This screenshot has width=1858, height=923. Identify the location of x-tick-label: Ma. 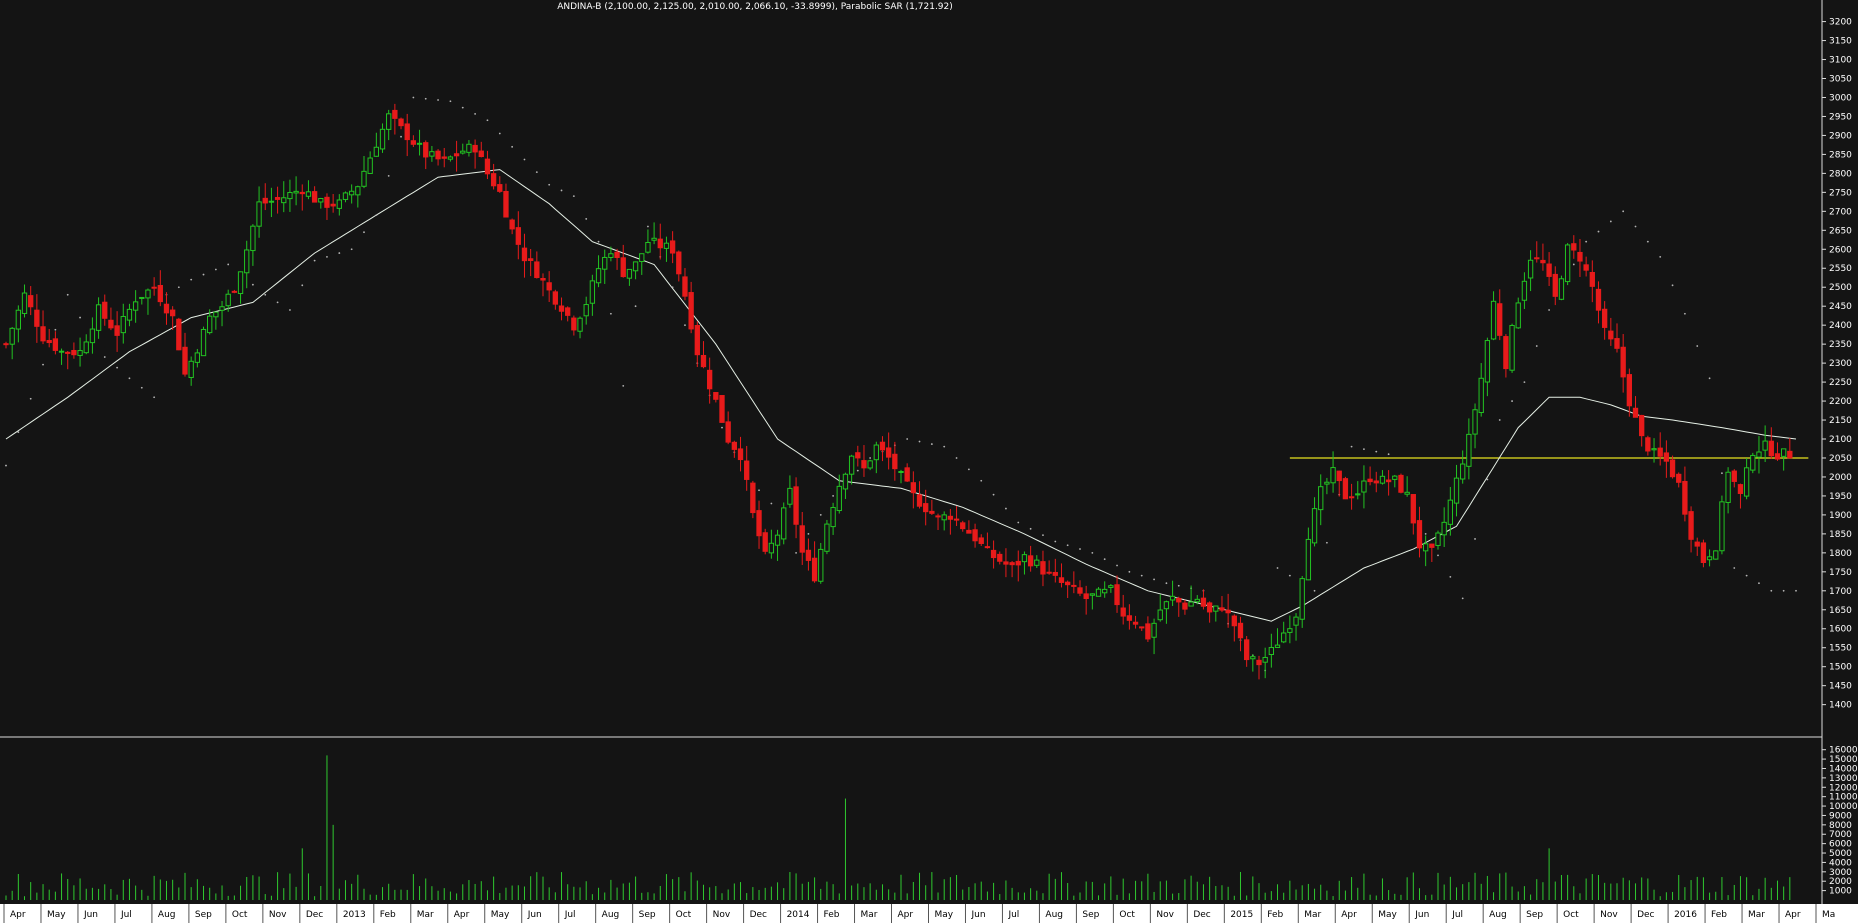
(1828, 915).